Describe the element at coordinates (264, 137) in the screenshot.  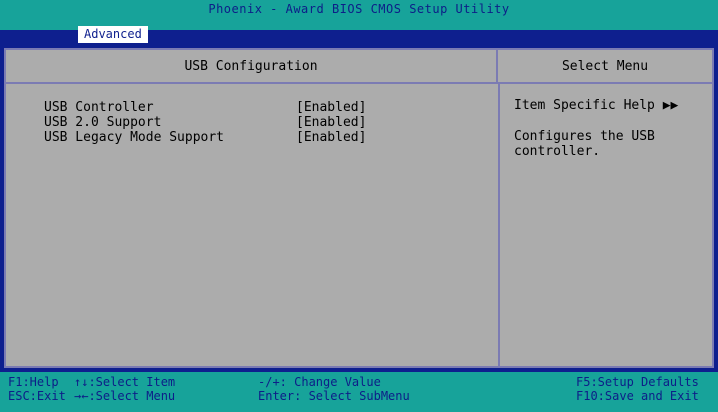
I see `setting-usb-legacy-mode: USB Legacy Mode Support [Enabled]` at that location.